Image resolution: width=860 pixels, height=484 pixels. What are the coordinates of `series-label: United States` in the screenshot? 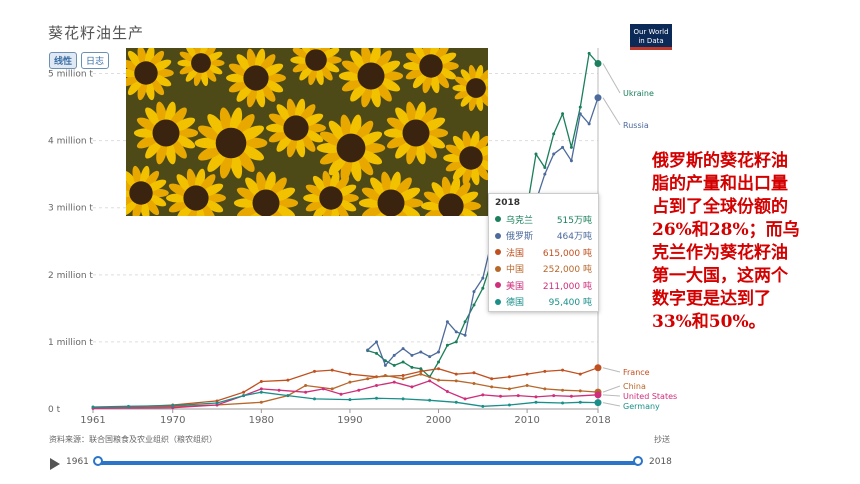 It's located at (650, 396).